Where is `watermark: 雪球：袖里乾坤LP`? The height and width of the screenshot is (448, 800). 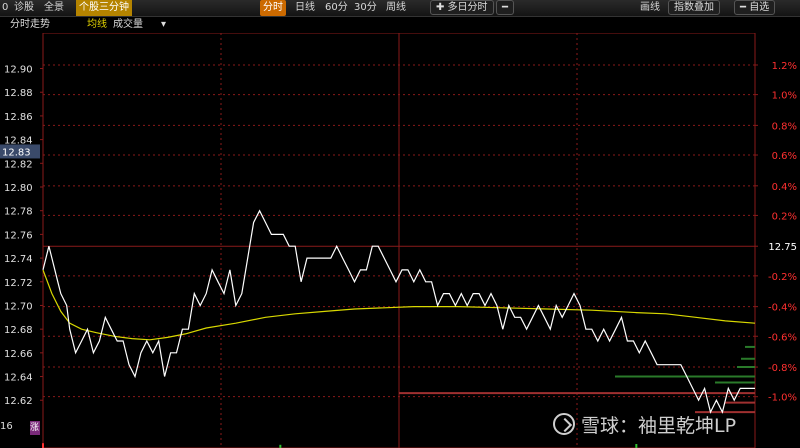 watermark: 雪球：袖里乾坤LP is located at coordinates (644, 424).